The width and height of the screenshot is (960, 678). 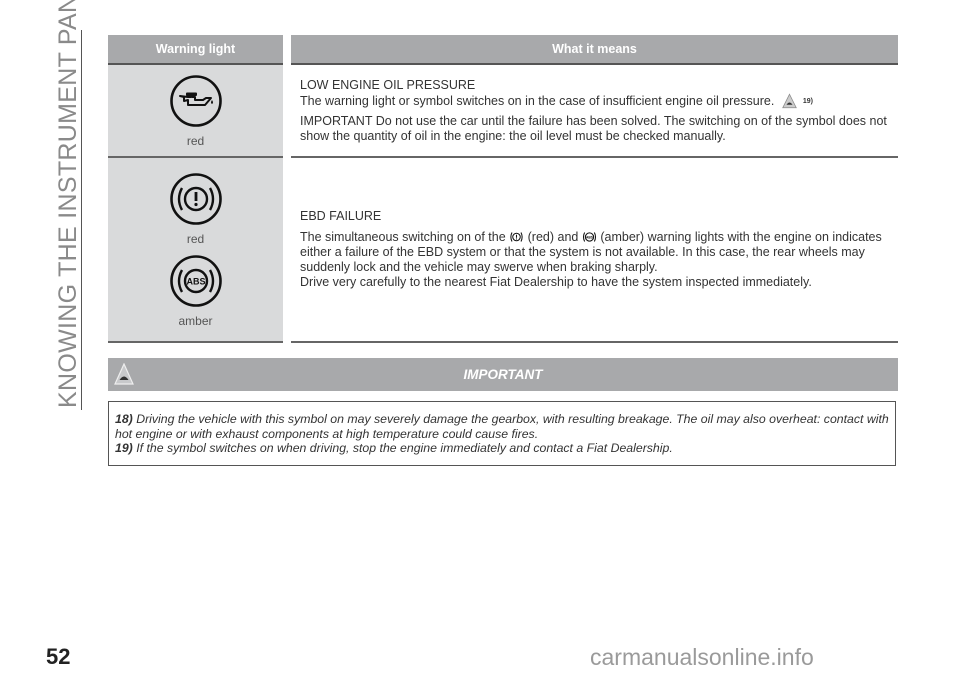 I want to click on section-side-title: KNOWING THE INSTRUMENT PANEL, so click(x=68, y=204).